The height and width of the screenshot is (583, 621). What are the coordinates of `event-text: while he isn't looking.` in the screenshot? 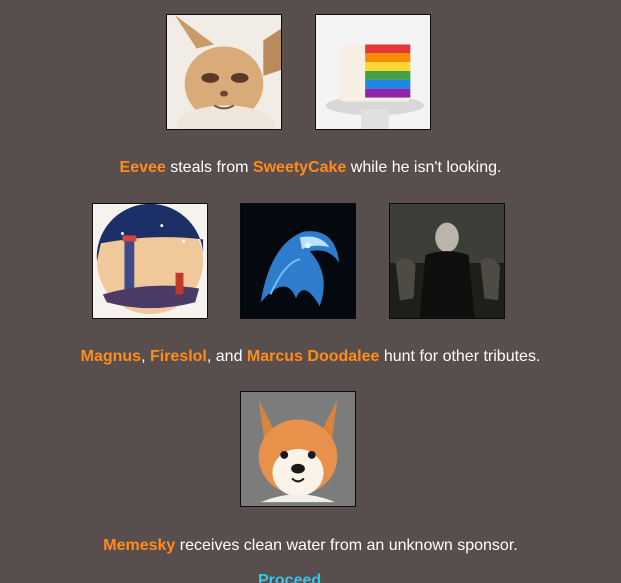 It's located at (426, 167).